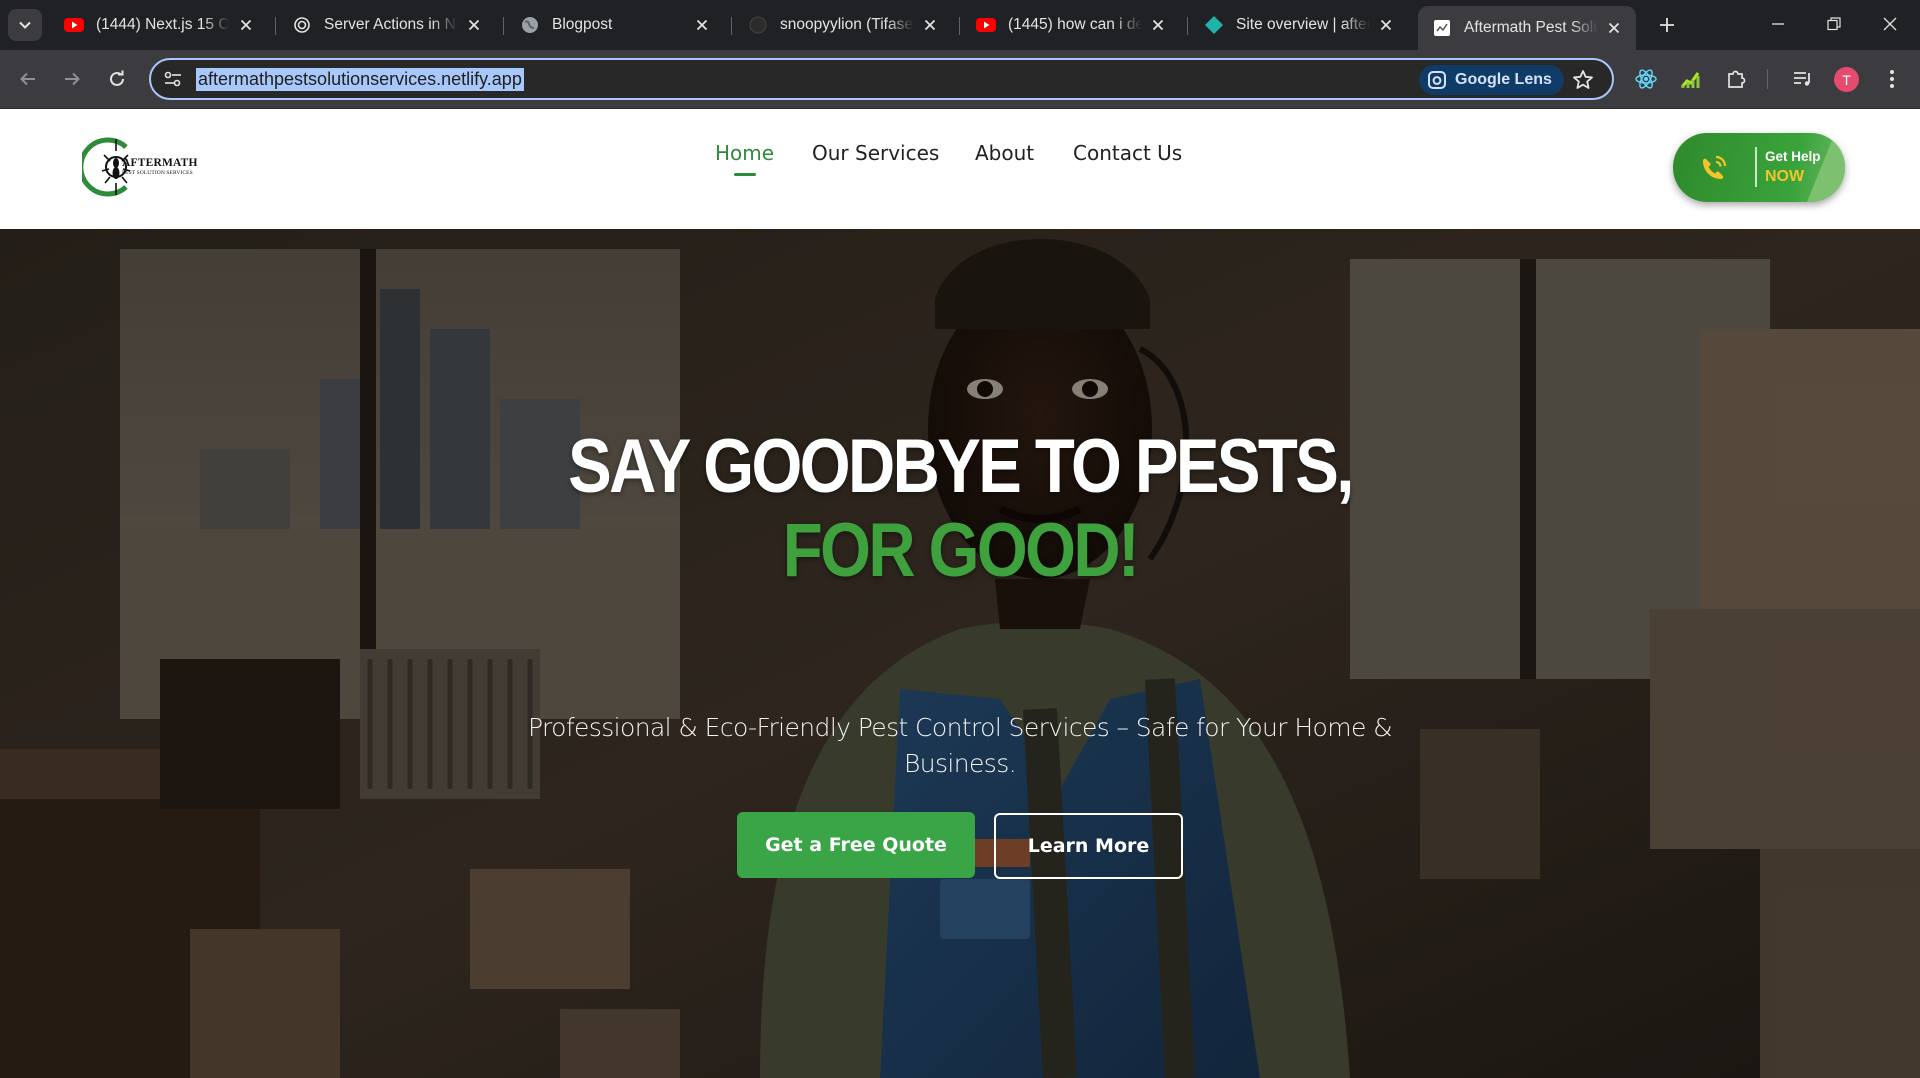 The image size is (1920, 1078). Describe the element at coordinates (1759, 167) in the screenshot. I see `get-help-now-button: Get Help NOW` at that location.